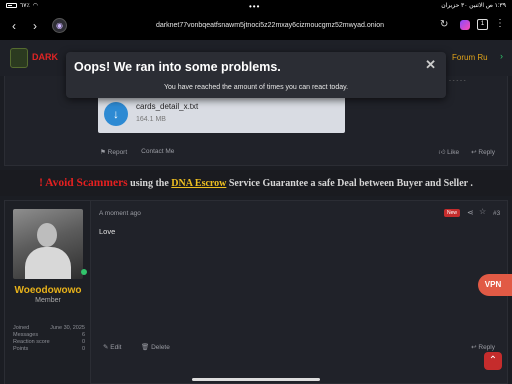 The width and height of the screenshot is (512, 384). I want to click on user-role: Member, so click(48, 300).